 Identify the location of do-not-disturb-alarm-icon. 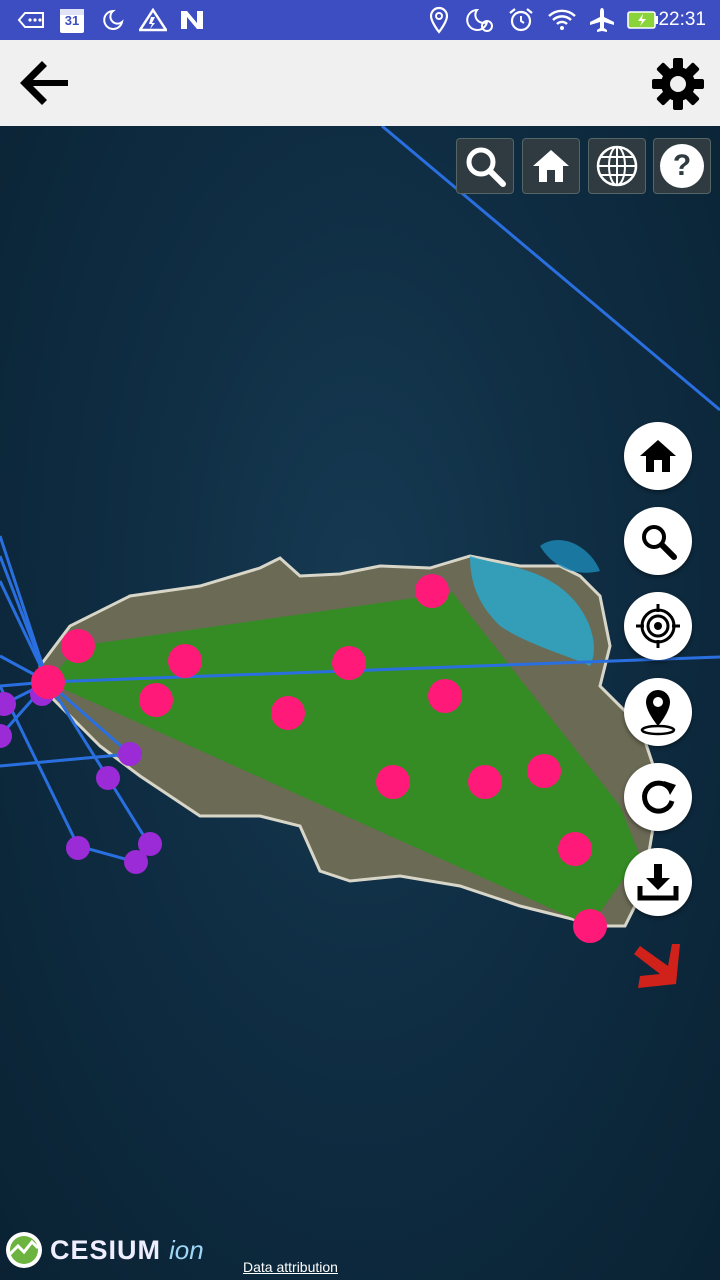
(480, 20).